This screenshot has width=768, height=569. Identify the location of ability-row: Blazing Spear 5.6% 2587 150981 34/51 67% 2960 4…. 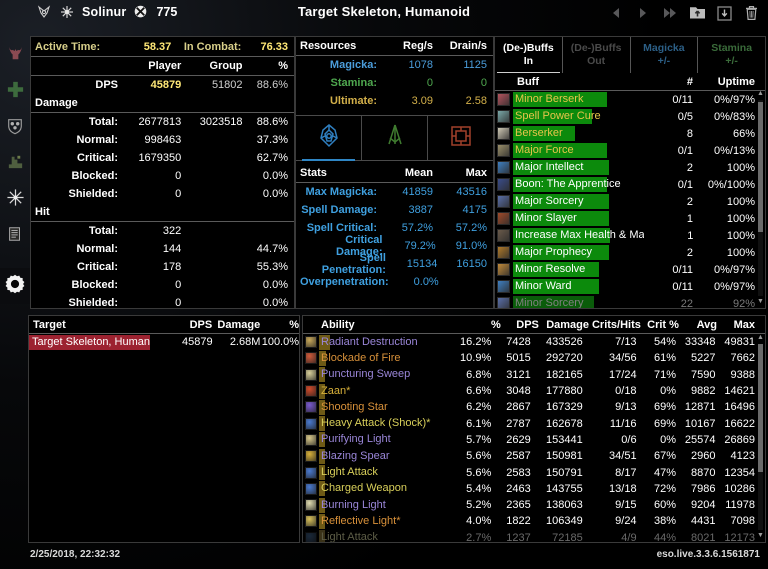
(534, 456).